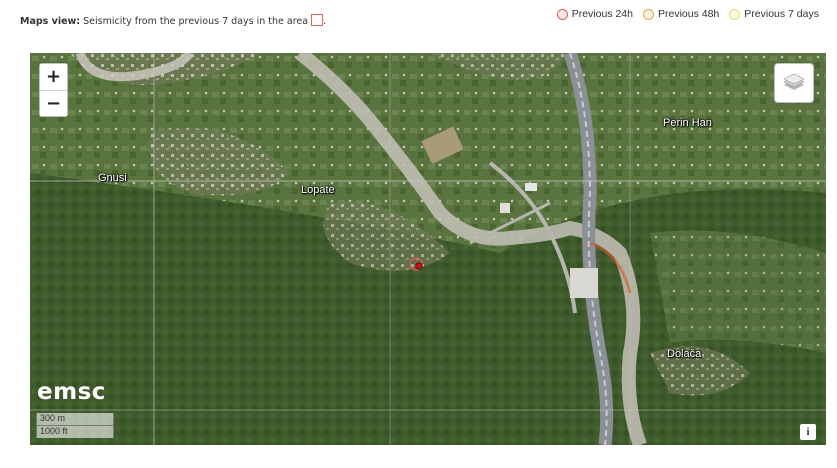 The width and height of the screenshot is (837, 468). I want to click on scale-bar: 300 m 1000 ft, so click(75, 425).